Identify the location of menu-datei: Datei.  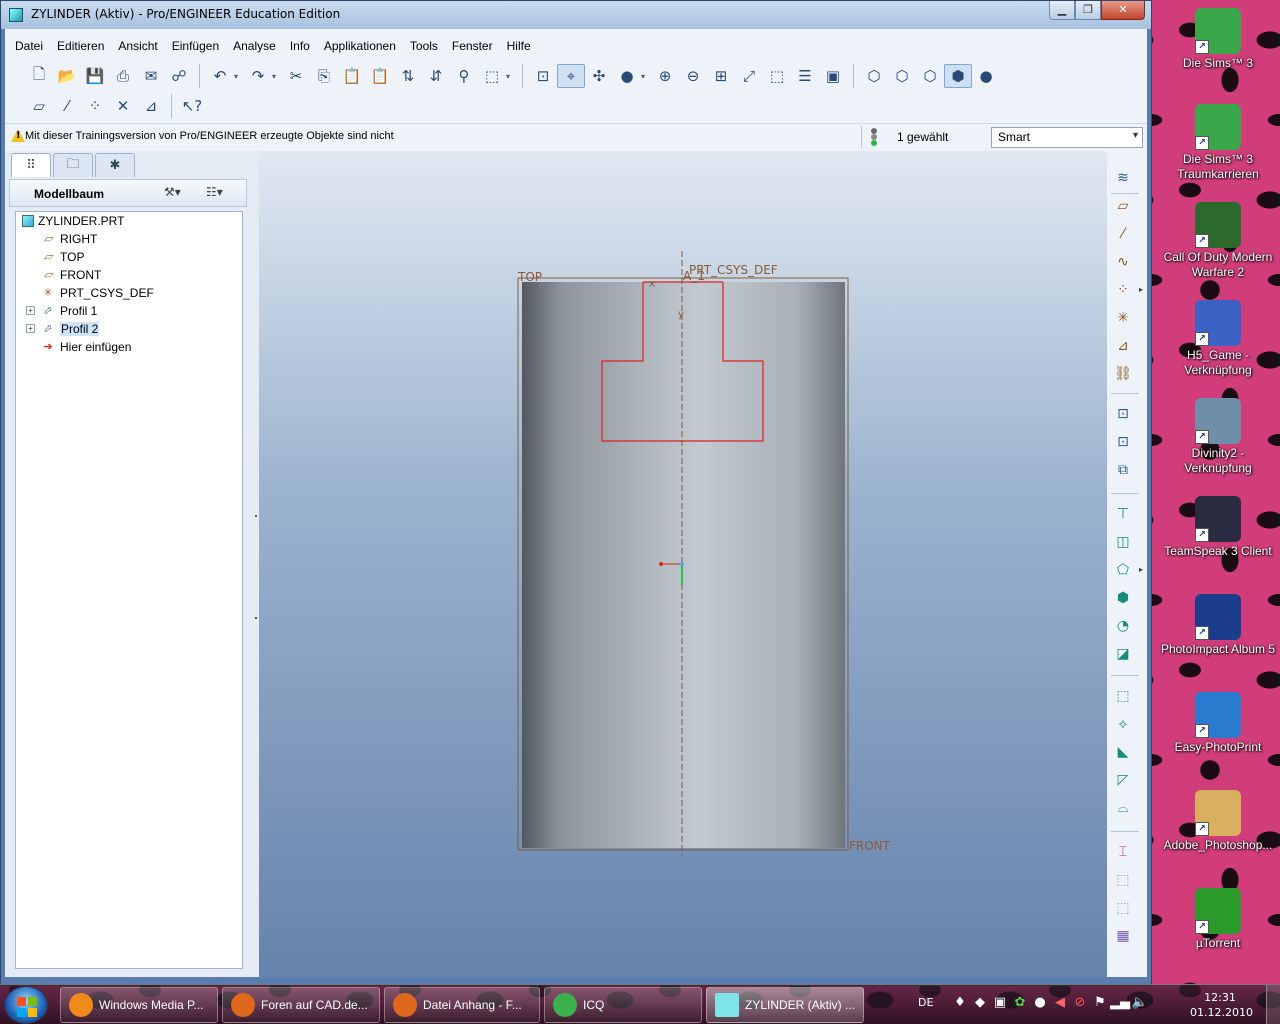
(27, 47).